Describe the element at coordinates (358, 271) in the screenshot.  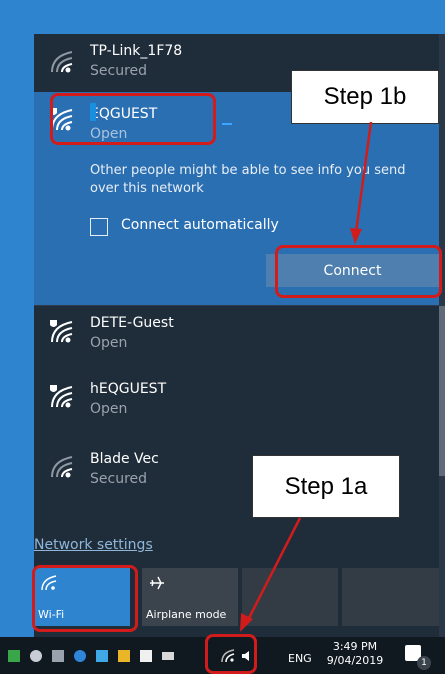
I see `highlight-connect-button` at that location.